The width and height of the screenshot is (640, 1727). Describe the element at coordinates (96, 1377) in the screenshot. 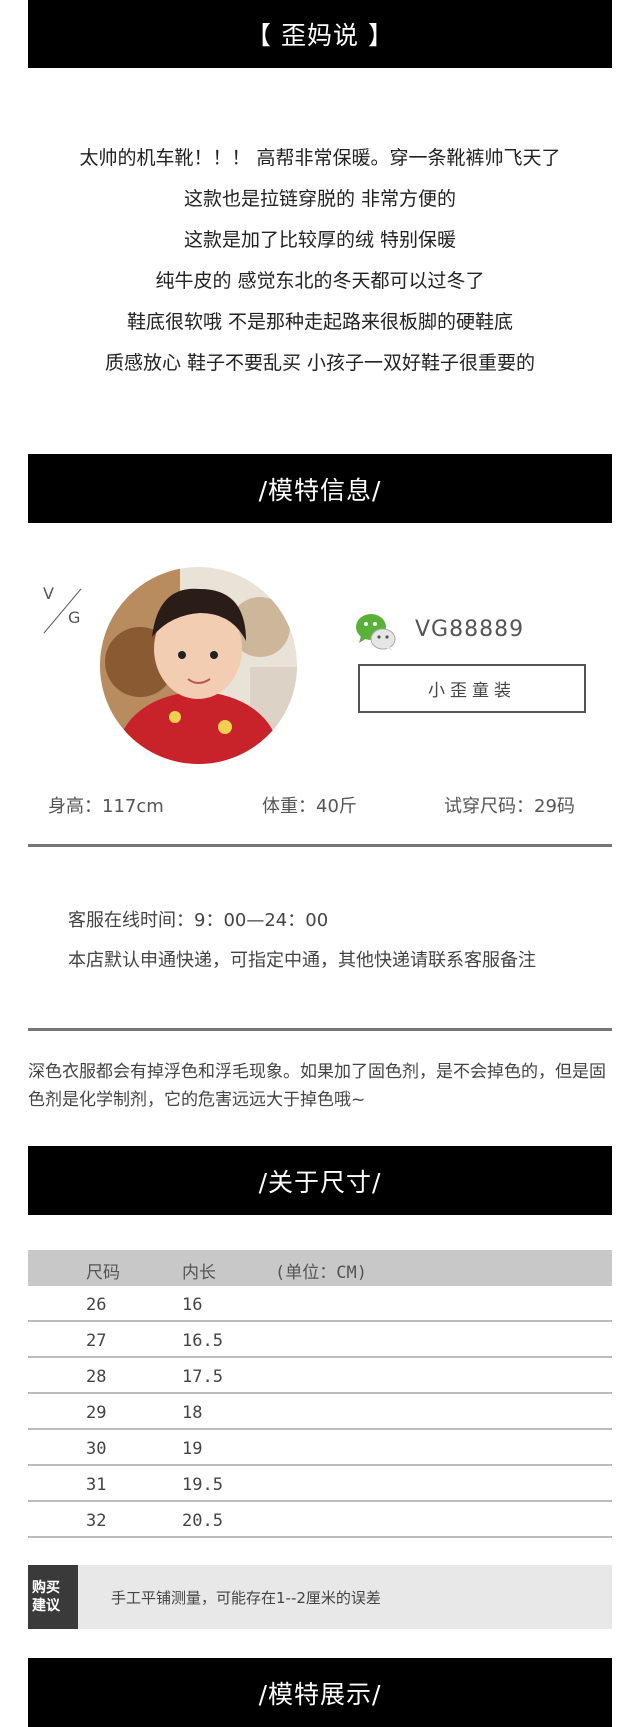

I see `size-cell: 28` at that location.